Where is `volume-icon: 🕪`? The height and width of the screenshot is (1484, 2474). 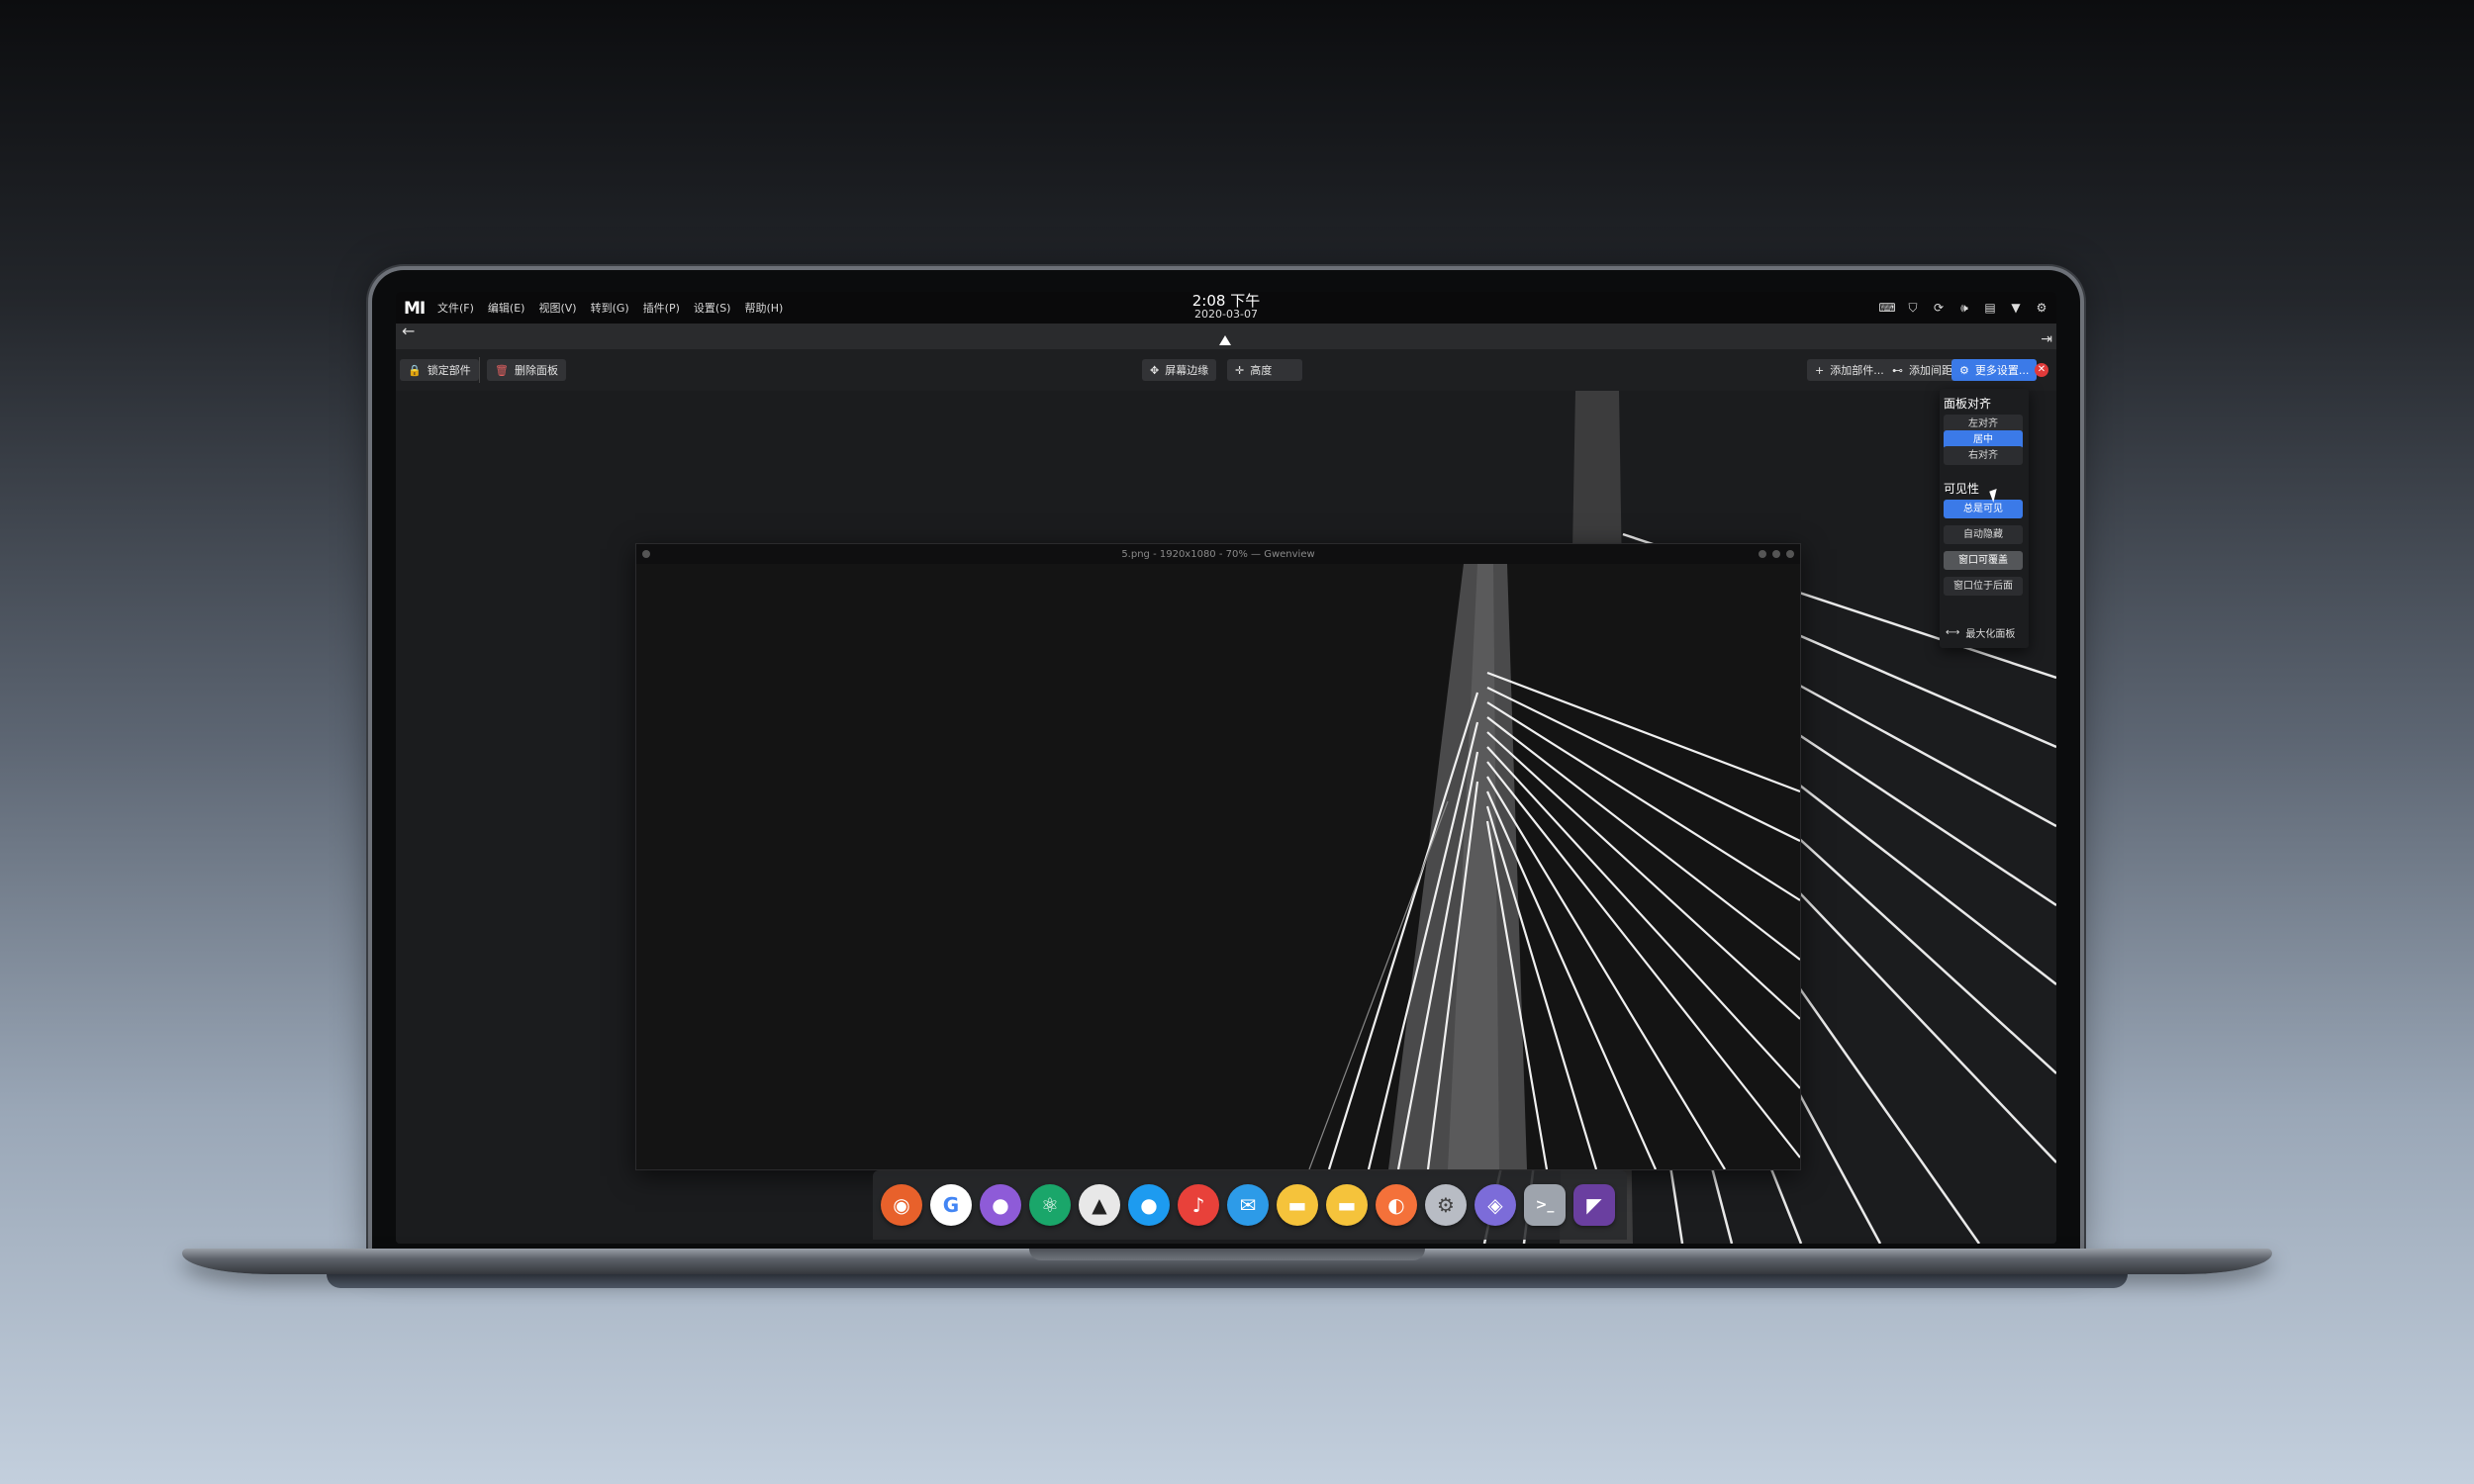 volume-icon: 🕪 is located at coordinates (1964, 308).